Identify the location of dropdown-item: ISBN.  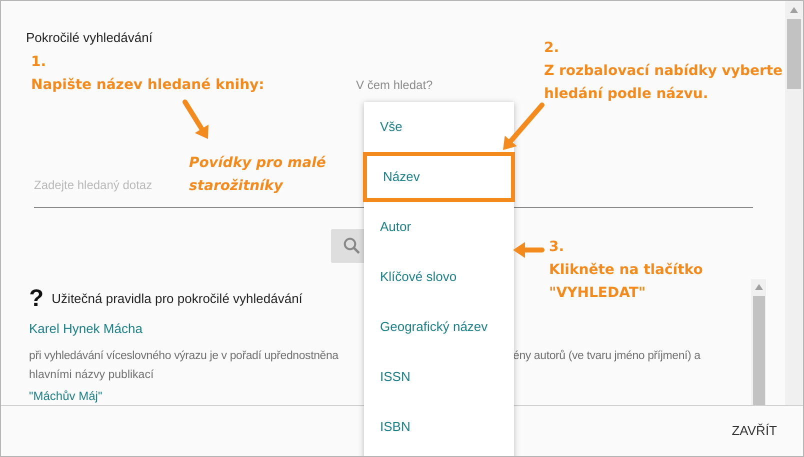
(439, 427).